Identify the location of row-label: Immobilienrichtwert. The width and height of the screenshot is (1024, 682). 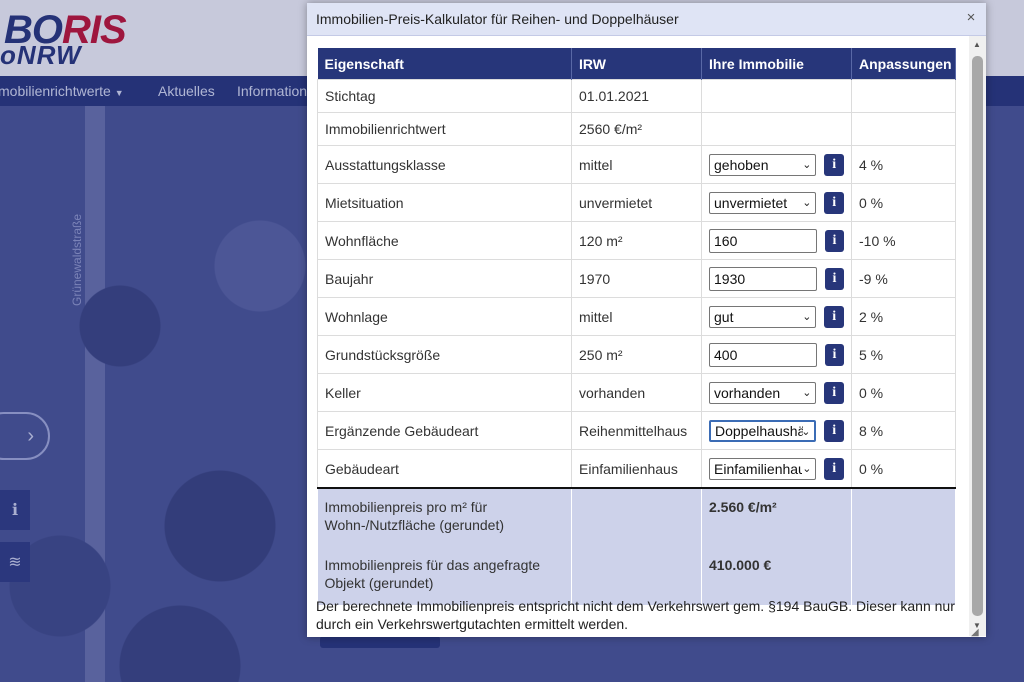
(444, 129).